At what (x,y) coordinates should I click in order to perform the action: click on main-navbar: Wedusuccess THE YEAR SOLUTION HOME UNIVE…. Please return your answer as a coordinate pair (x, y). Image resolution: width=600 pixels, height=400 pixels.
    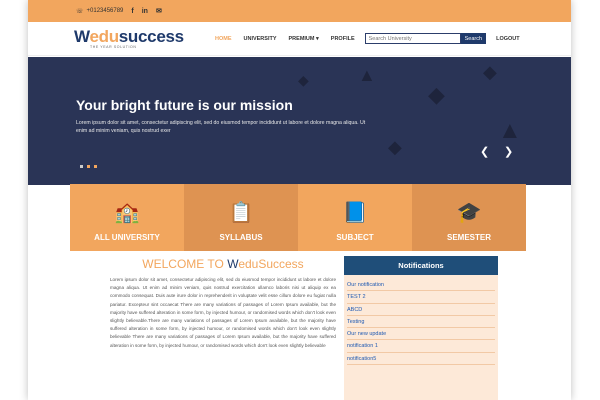
    Looking at the image, I should click on (299, 39).